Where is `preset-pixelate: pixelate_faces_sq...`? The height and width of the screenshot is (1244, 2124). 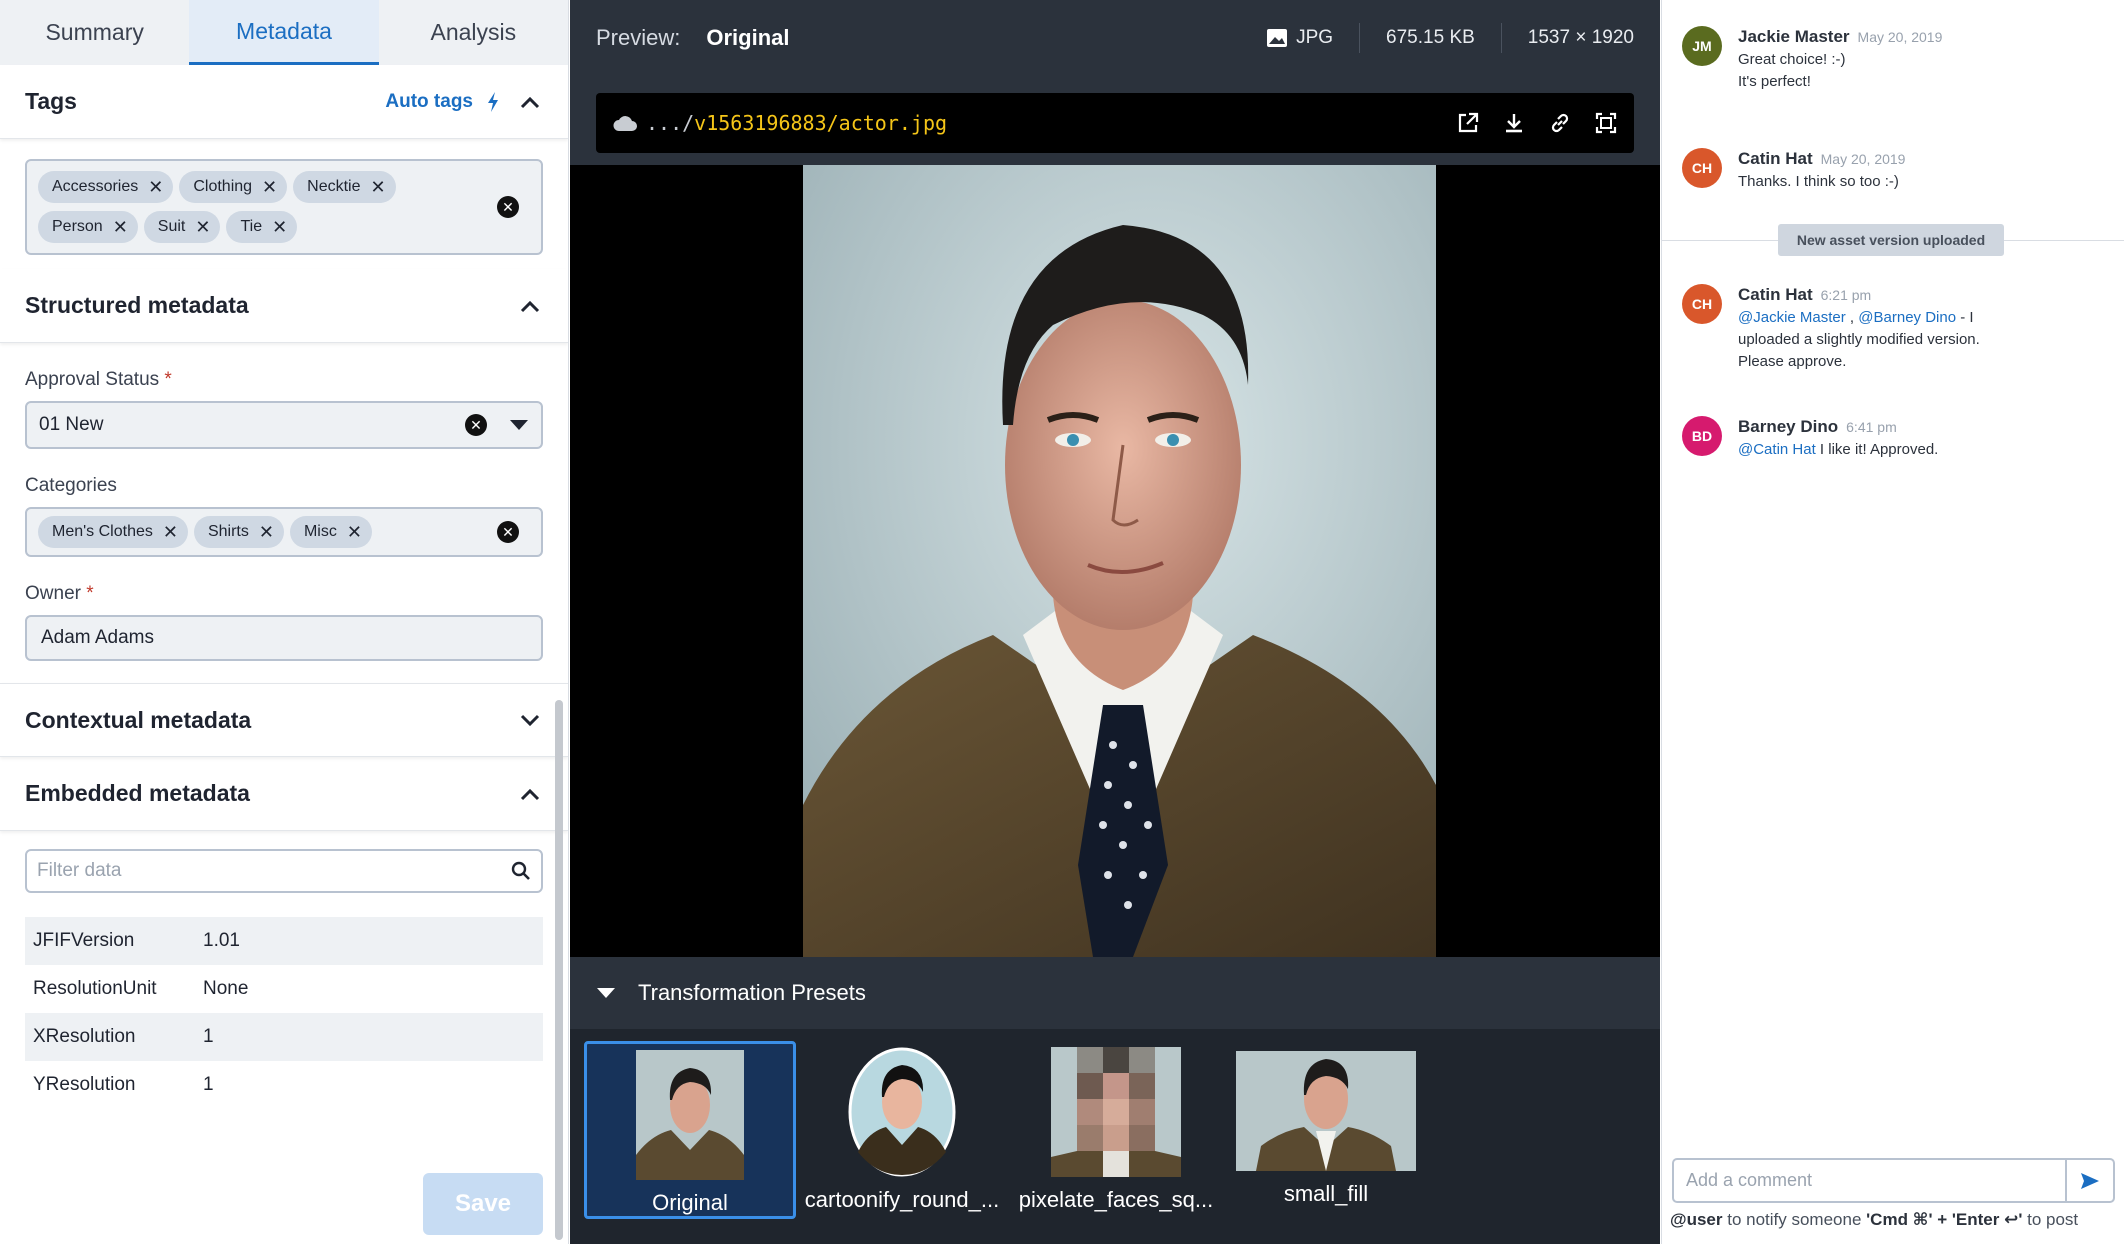
preset-pixelate: pixelate_faces_sq... is located at coordinates (1116, 1130).